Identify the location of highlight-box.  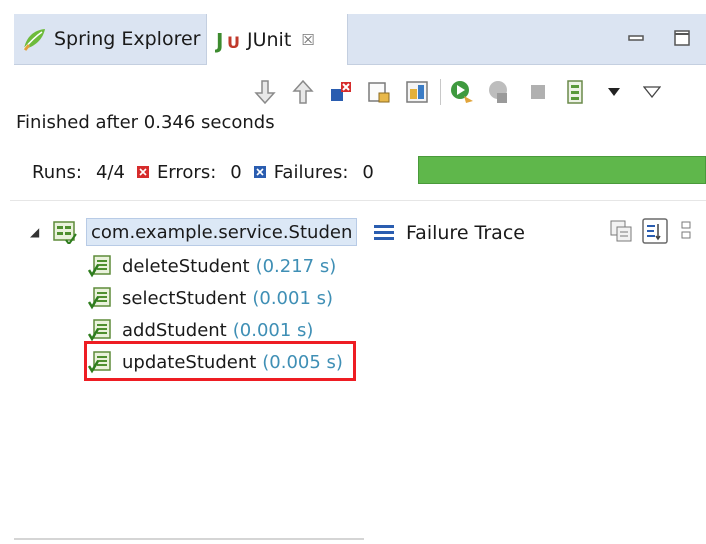
(220, 361).